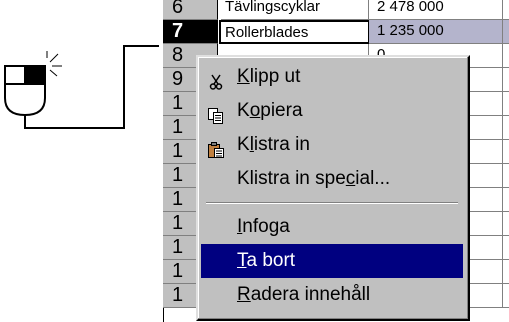 This screenshot has width=509, height=322. I want to click on table-row: 6 Tävlingscyklar 2 478 000, so click(334, 10).